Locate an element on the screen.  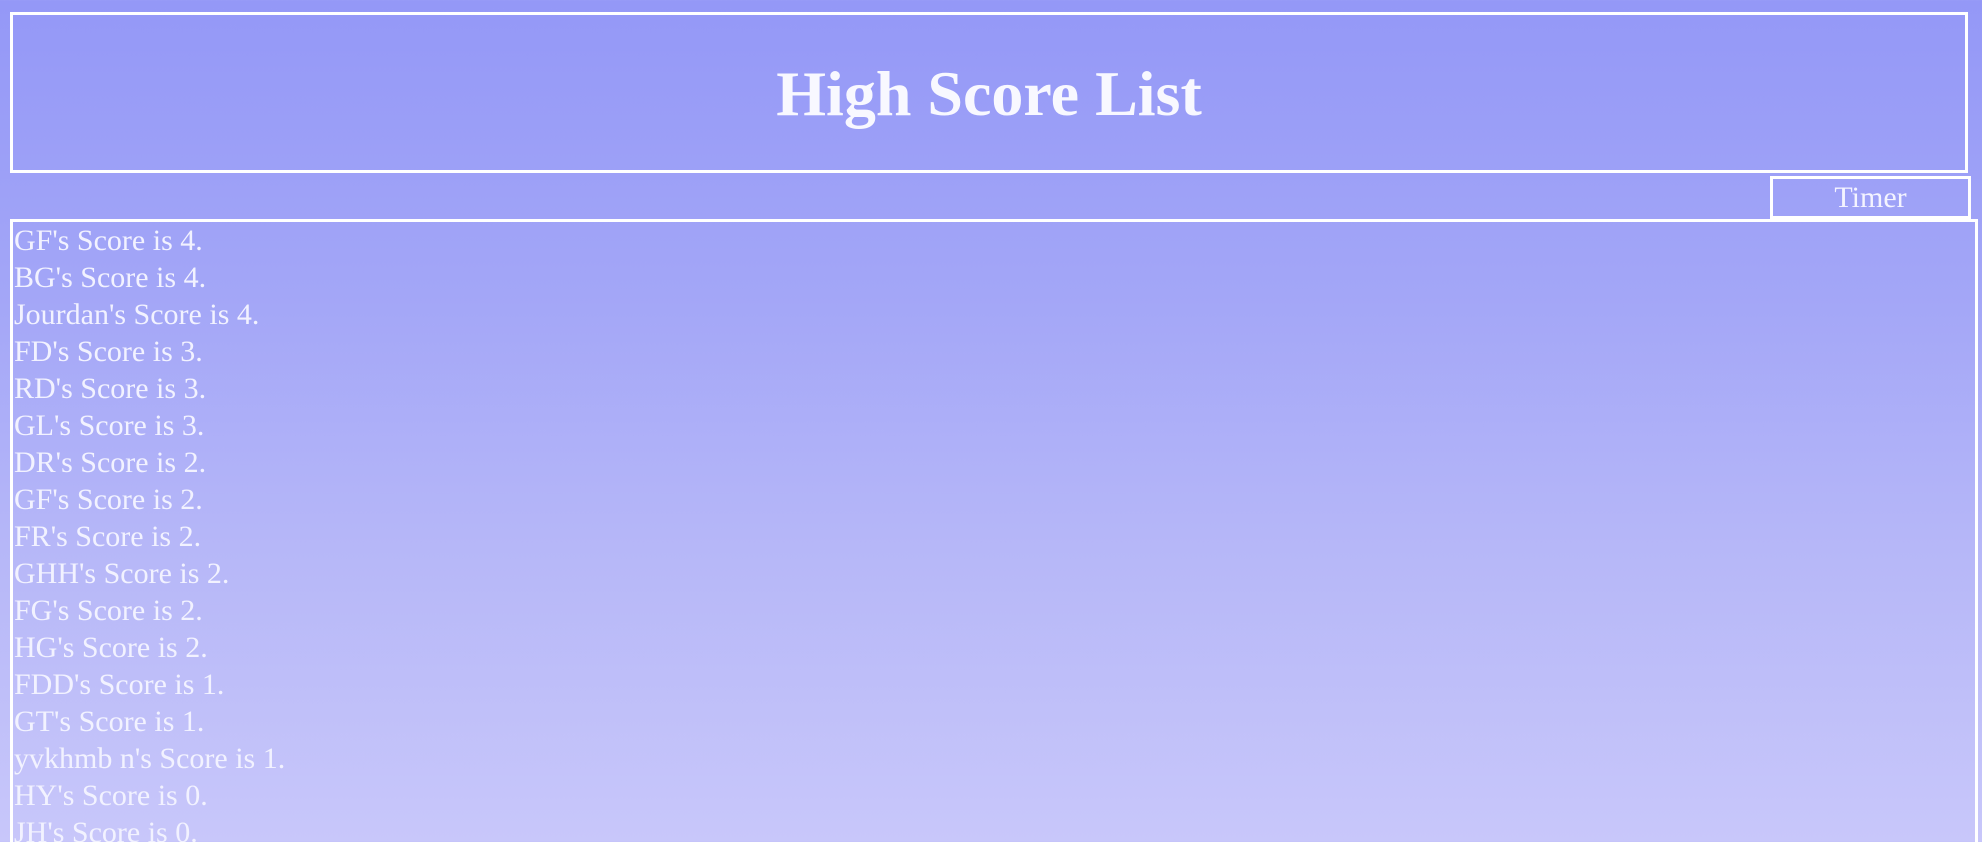
score-item: FDD's Score is 1. is located at coordinates (119, 684).